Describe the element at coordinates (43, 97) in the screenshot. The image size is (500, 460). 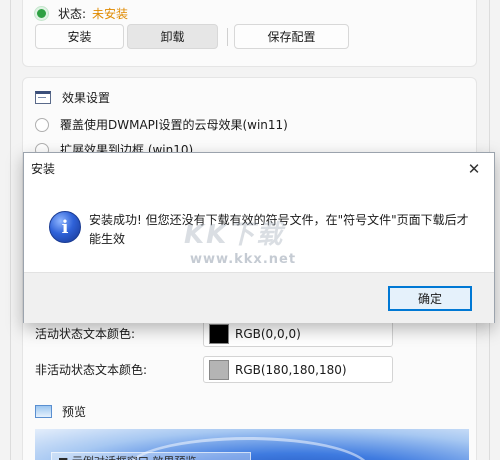
I see `window-settings-icon` at that location.